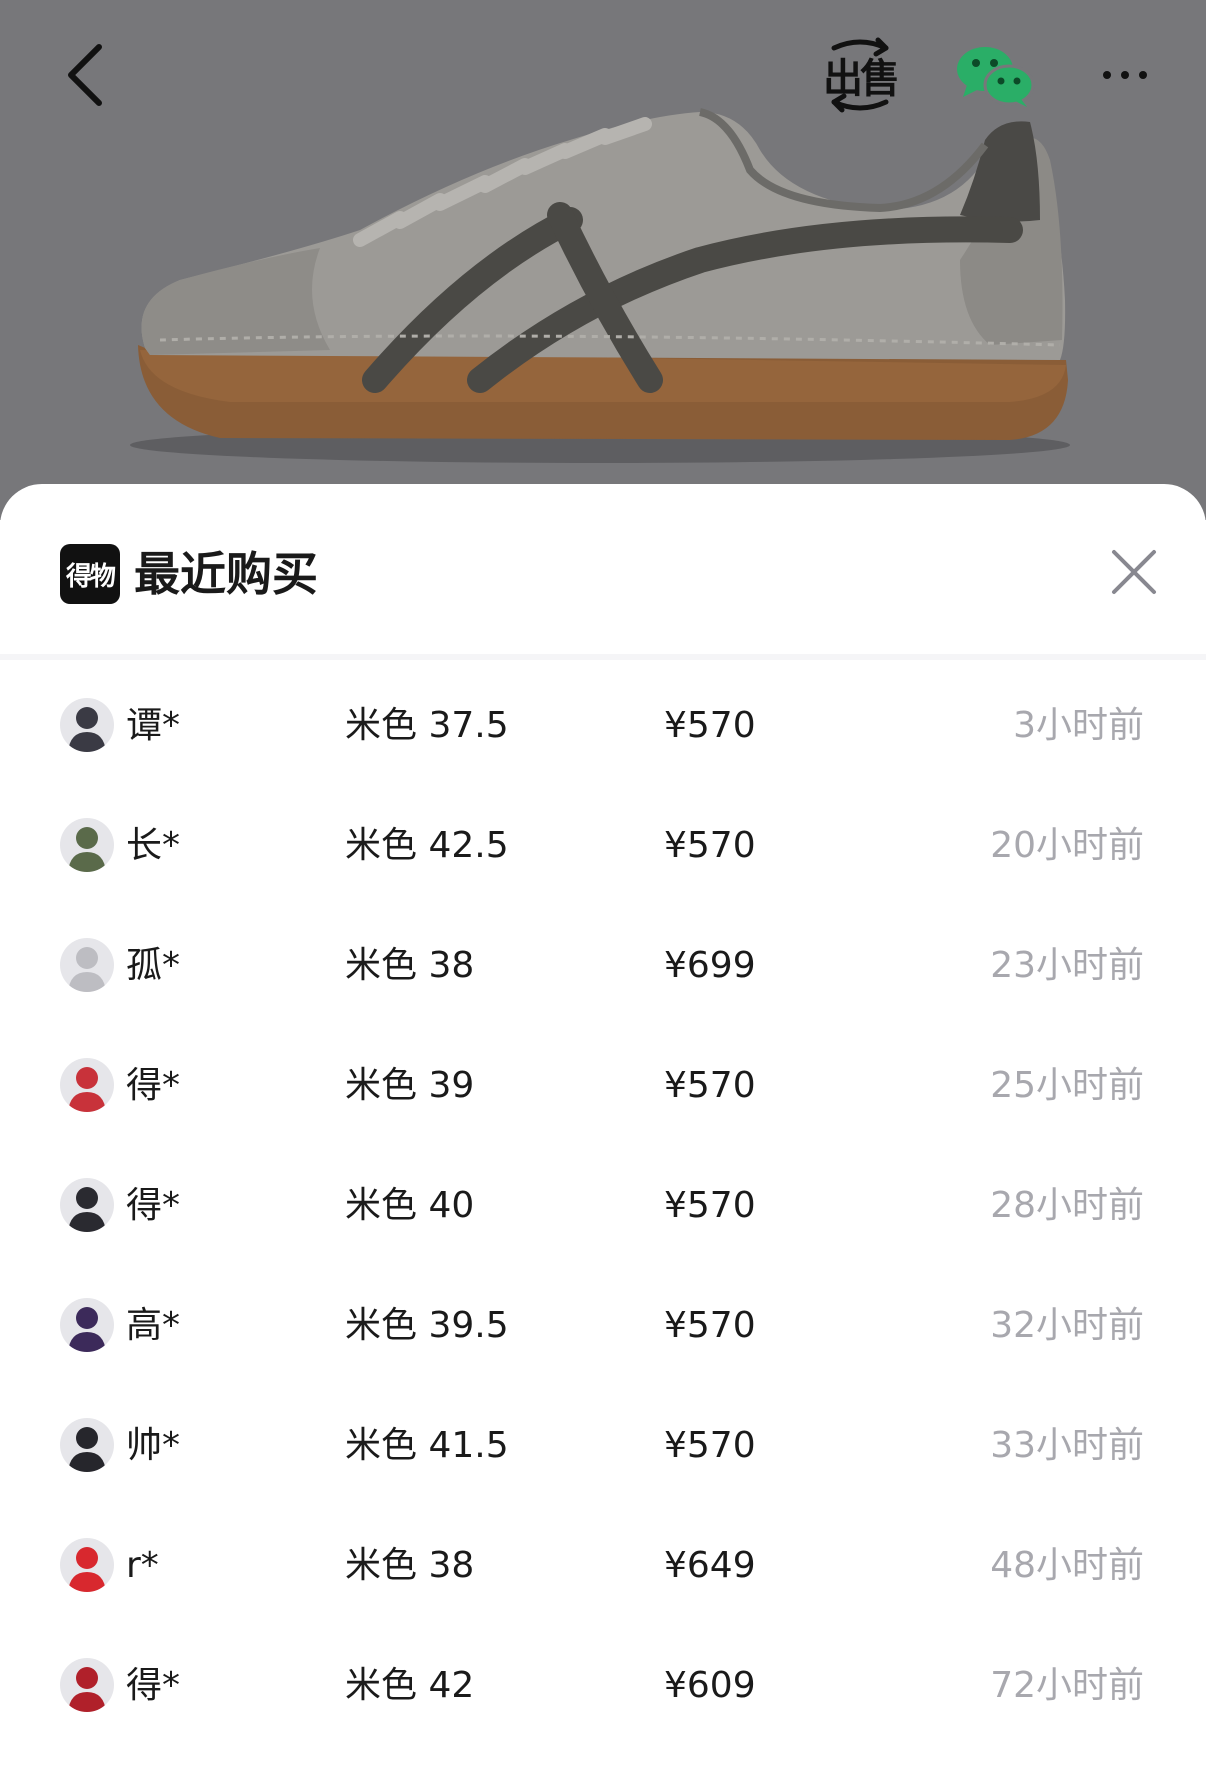  Describe the element at coordinates (427, 845) in the screenshot. I see `item-spec: 米色 42.5` at that location.